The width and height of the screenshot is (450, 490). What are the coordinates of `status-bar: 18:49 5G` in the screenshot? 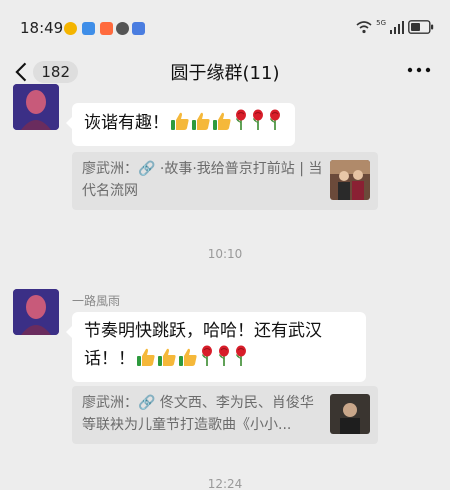 It's located at (225, 23).